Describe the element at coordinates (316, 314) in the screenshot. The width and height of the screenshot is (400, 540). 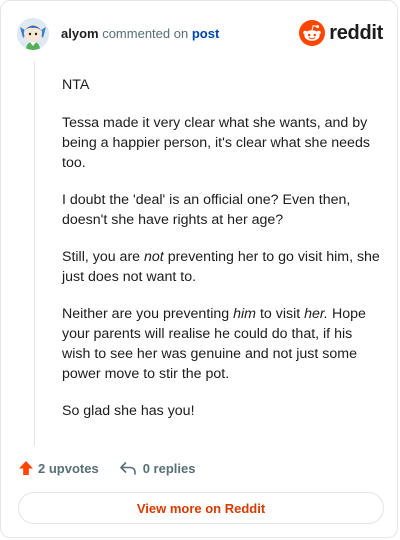
I see `emphasis-text: her.` at that location.